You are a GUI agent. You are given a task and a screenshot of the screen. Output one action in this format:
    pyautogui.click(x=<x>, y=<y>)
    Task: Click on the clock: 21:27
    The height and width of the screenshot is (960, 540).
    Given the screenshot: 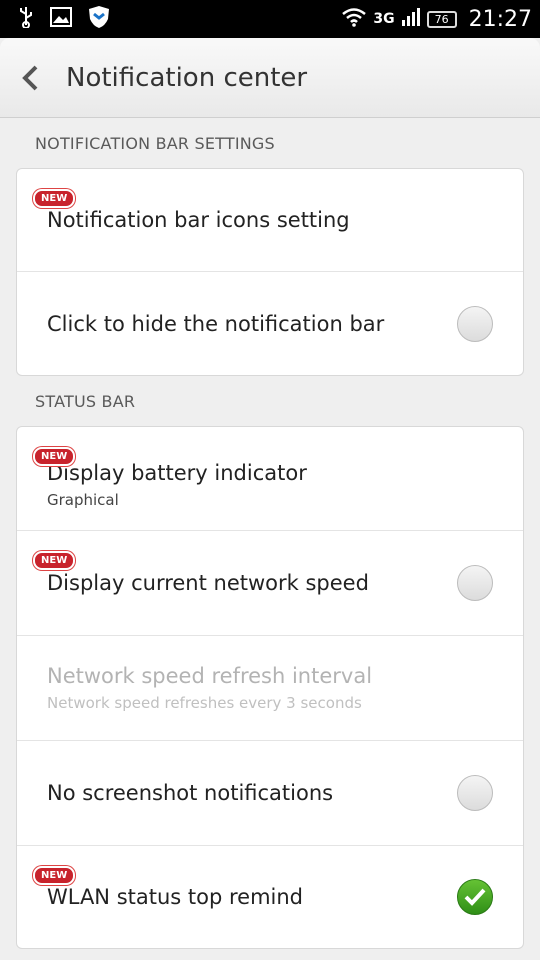 What is the action you would take?
    pyautogui.click(x=500, y=19)
    